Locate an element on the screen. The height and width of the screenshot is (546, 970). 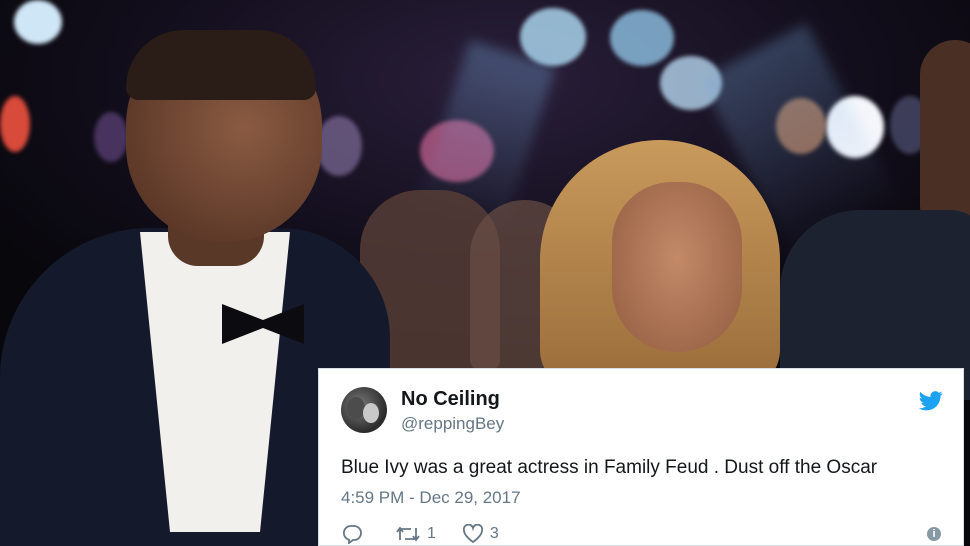
retweet-count: 1 is located at coordinates (431, 533).